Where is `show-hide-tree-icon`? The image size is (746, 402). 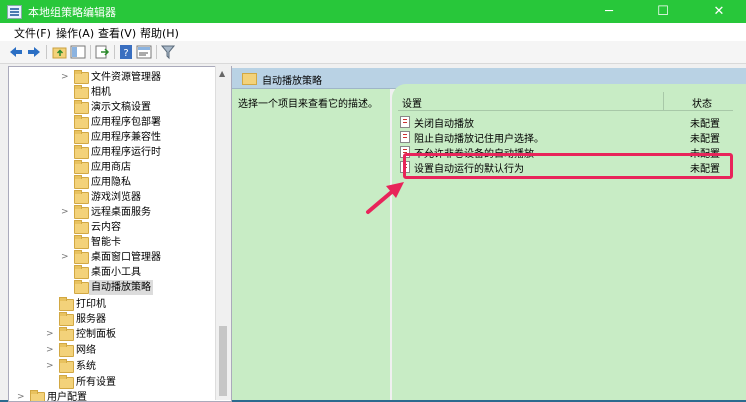 show-hide-tree-icon is located at coordinates (78, 52).